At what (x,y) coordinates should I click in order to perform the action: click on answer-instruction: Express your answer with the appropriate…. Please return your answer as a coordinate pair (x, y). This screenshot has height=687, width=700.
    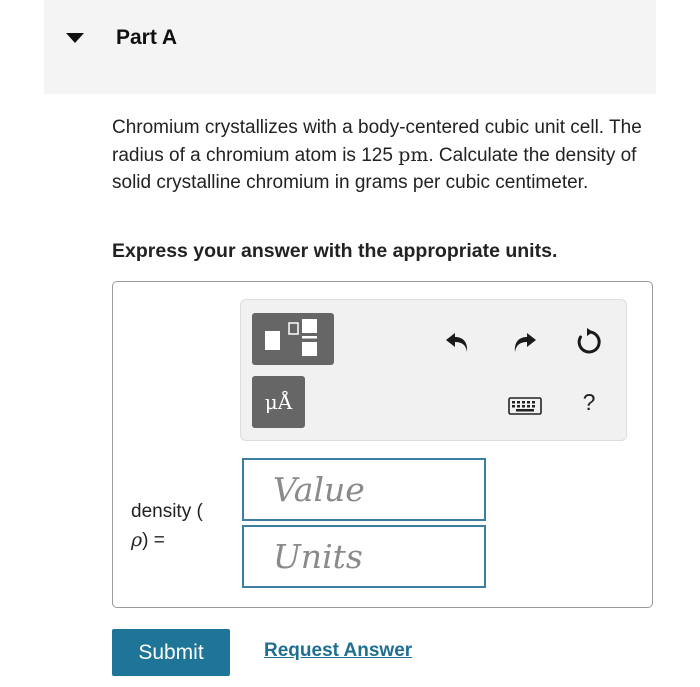
    Looking at the image, I should click on (335, 251).